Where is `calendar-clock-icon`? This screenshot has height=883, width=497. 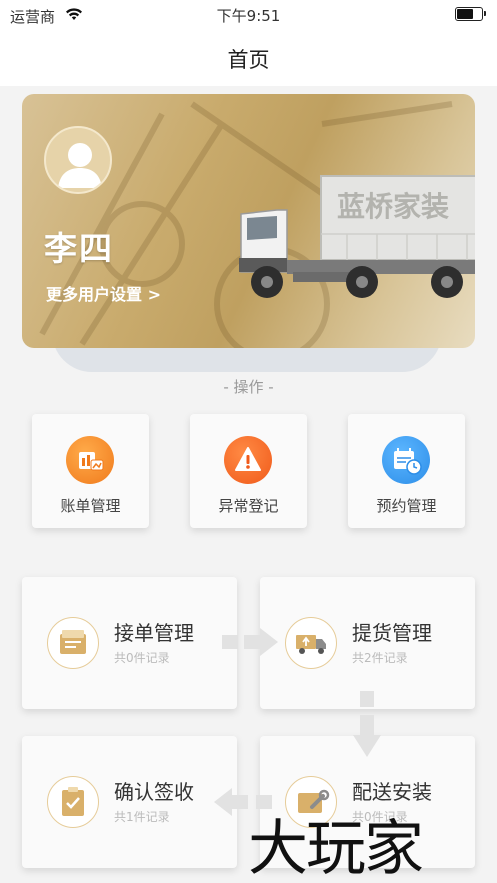
calendar-clock-icon is located at coordinates (406, 460).